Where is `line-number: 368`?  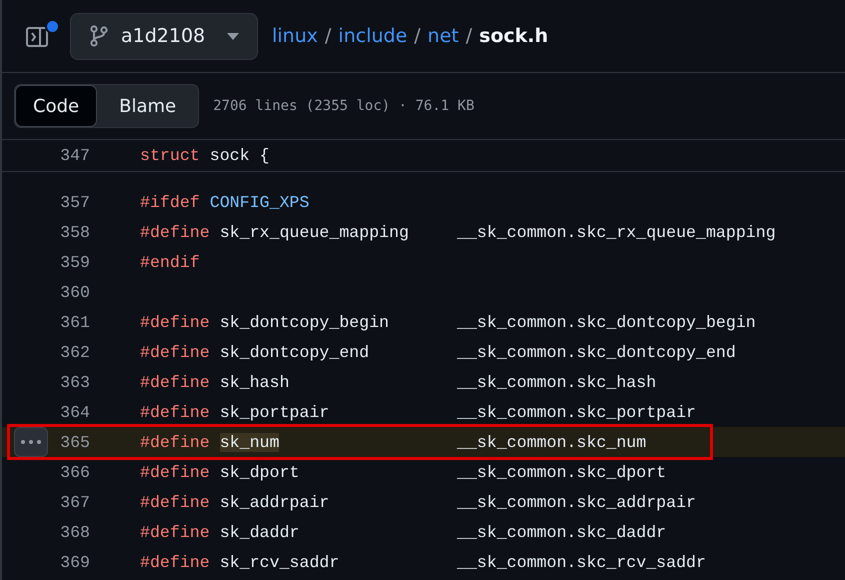 line-number: 368 is located at coordinates (74, 532).